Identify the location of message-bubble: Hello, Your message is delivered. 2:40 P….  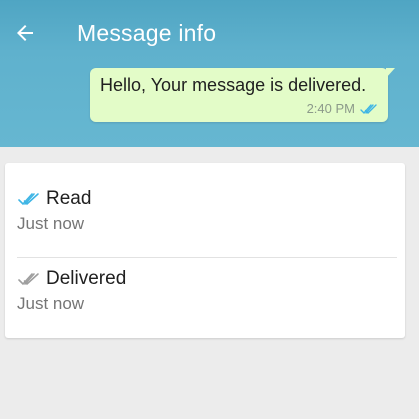
(242, 95).